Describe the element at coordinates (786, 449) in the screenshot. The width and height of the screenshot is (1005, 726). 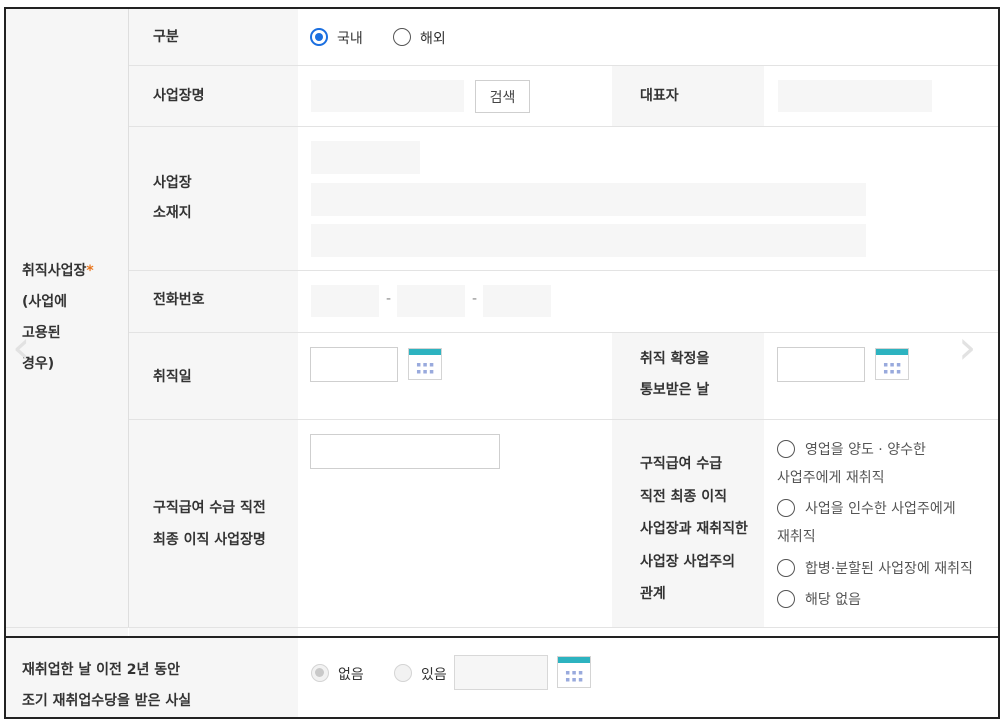
I see `radio-relation-transfer` at that location.